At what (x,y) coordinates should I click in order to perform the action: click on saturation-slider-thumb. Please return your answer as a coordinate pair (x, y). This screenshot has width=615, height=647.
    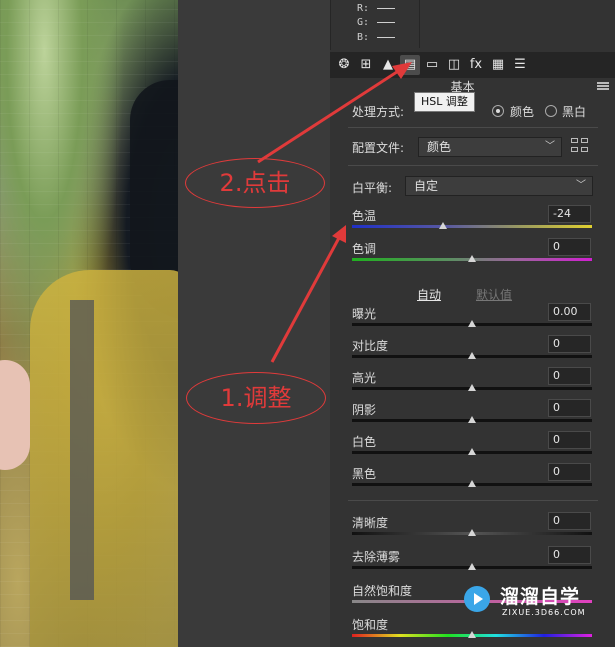
    Looking at the image, I should click on (472, 634).